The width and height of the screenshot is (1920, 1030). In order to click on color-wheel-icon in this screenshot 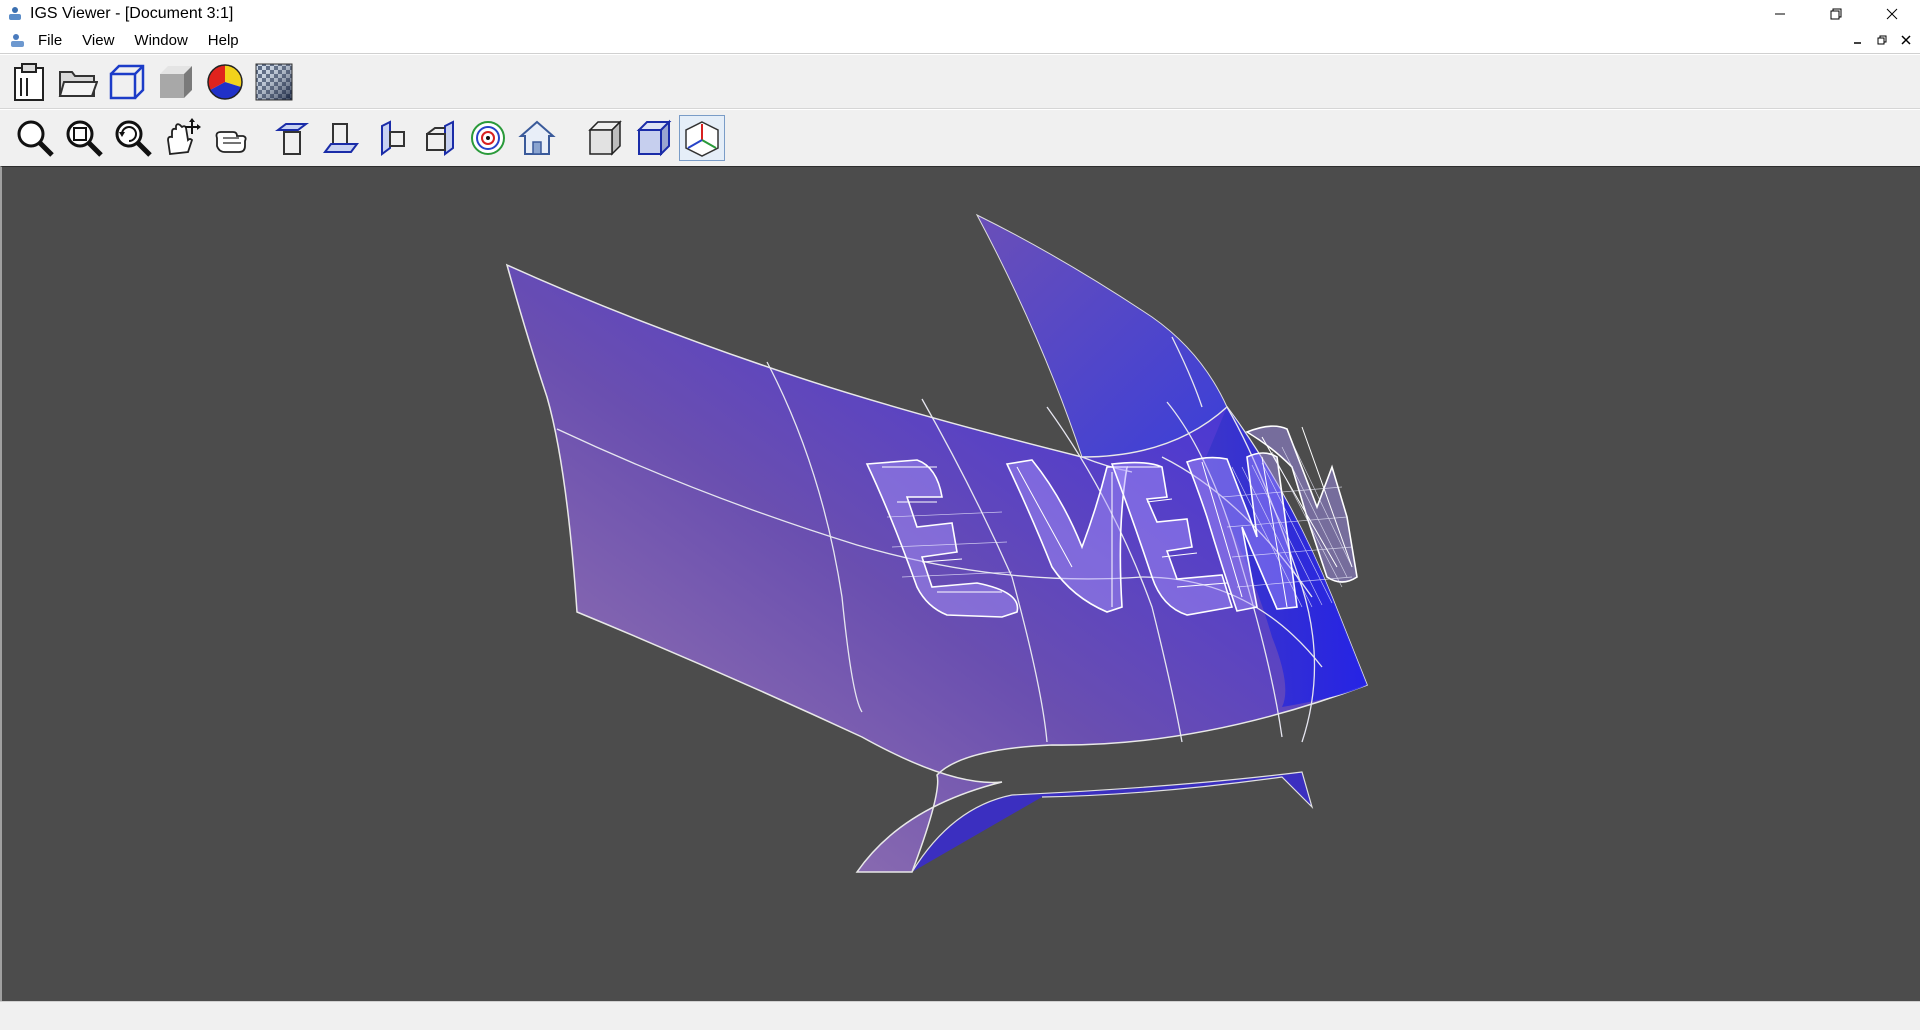, I will do `click(225, 81)`.